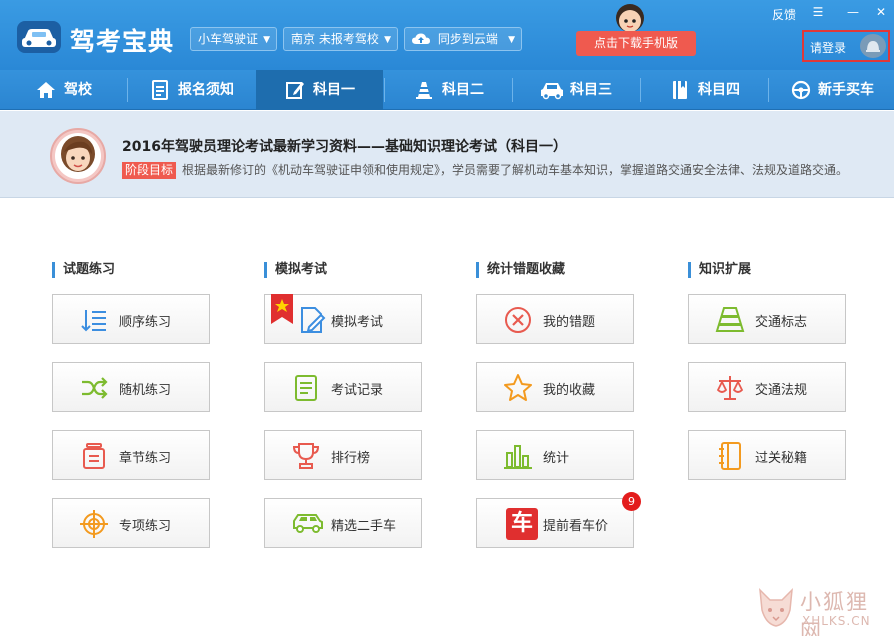  What do you see at coordinates (781, 390) in the screenshot?
I see `card-label: 交通法规` at bounding box center [781, 390].